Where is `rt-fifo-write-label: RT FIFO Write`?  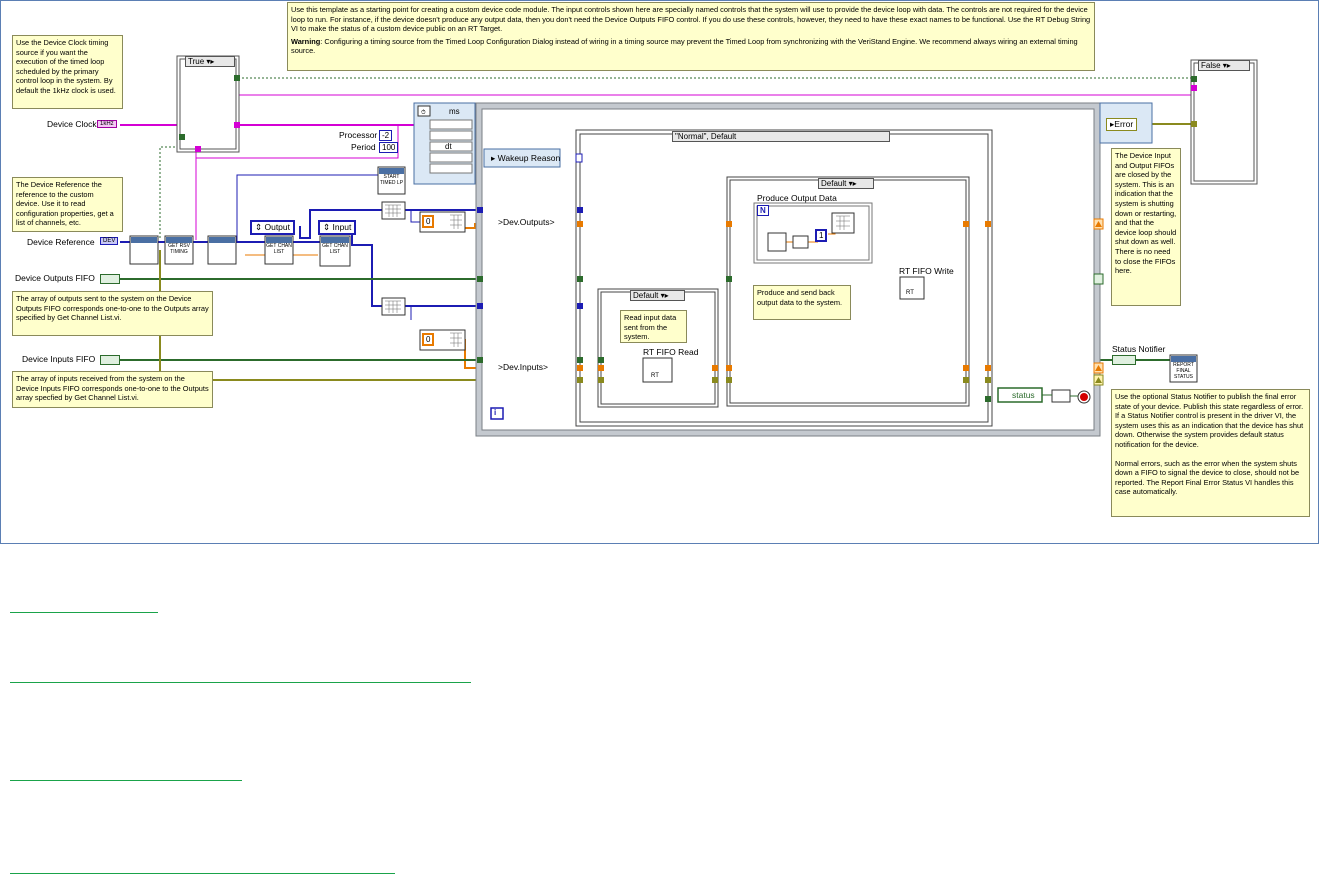 rt-fifo-write-label: RT FIFO Write is located at coordinates (926, 271).